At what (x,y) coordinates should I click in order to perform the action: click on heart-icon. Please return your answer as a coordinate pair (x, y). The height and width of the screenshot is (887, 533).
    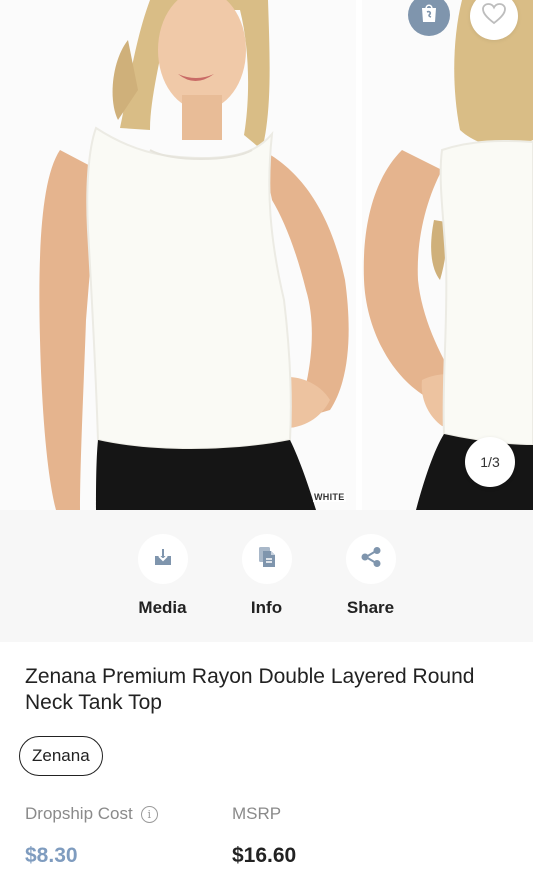
    Looking at the image, I should click on (494, 16).